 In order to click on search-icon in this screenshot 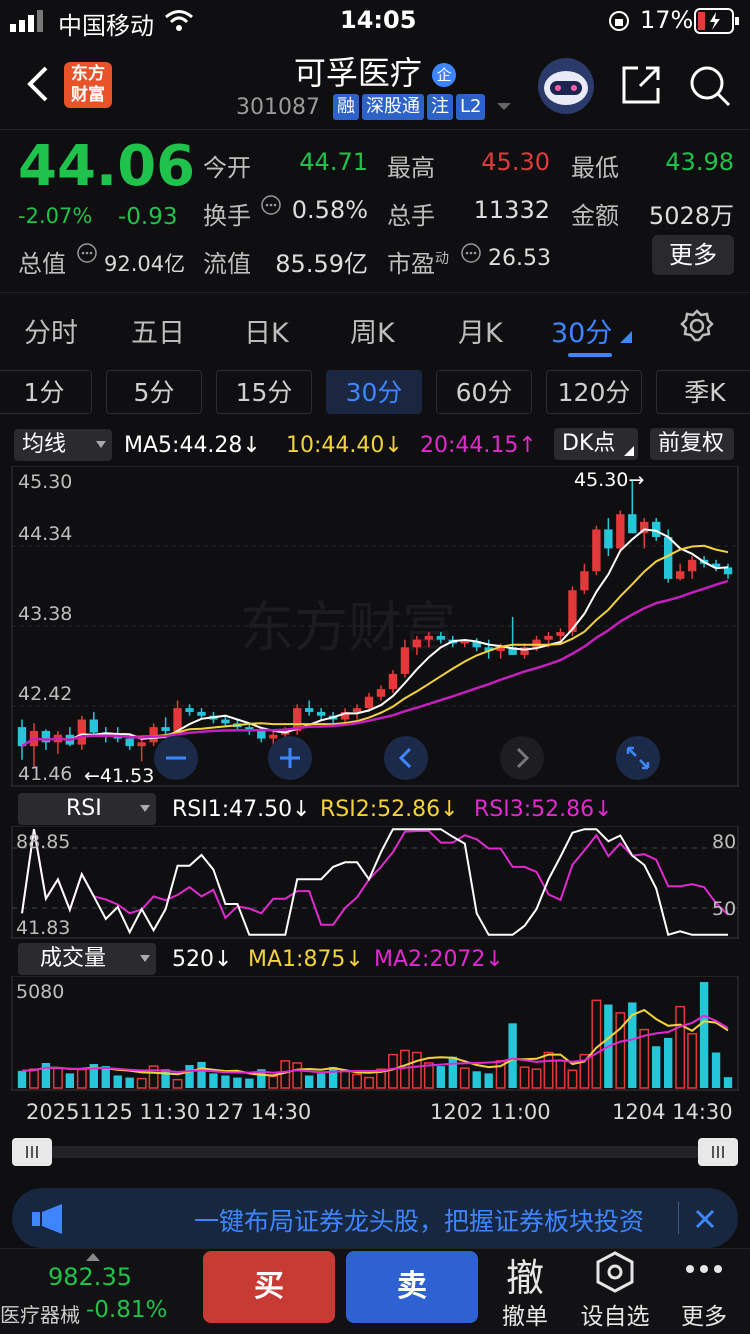, I will do `click(710, 86)`.